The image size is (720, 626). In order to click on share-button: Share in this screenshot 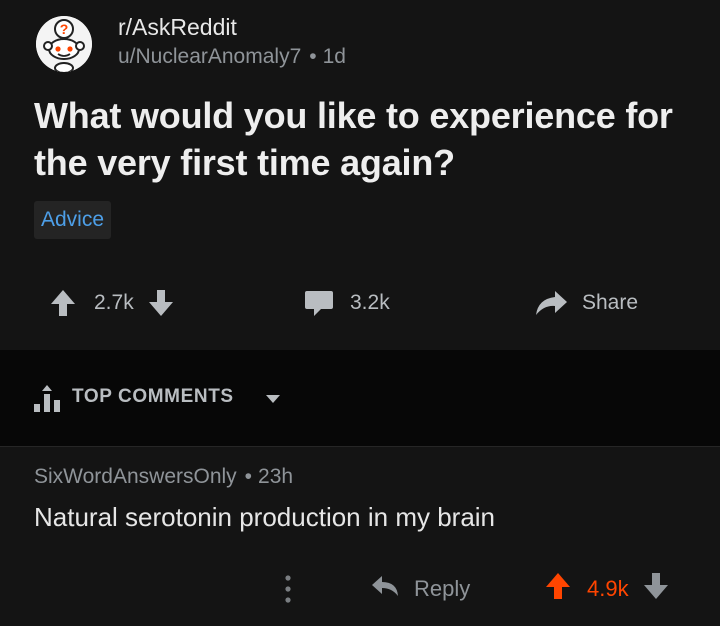, I will do `click(586, 303)`.